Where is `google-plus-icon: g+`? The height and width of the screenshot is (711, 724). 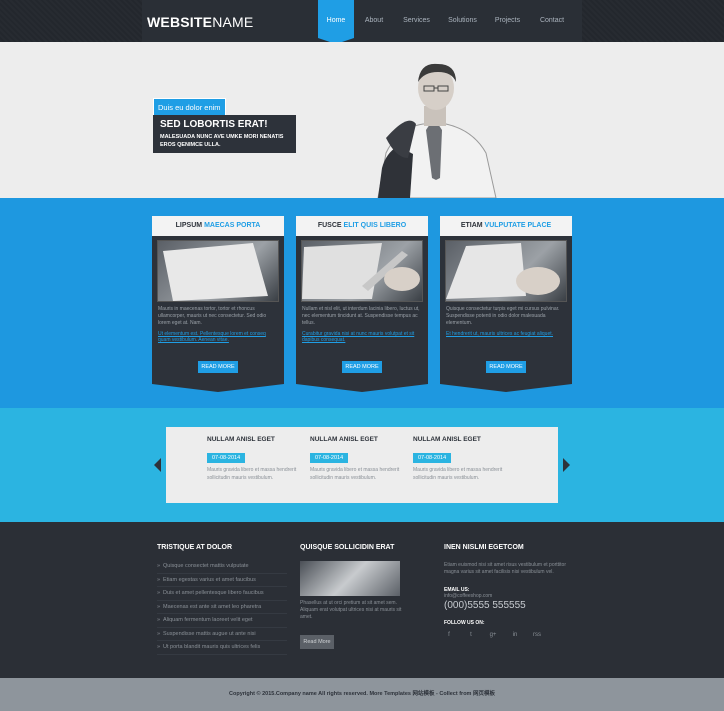 google-plus-icon: g+ is located at coordinates (493, 635).